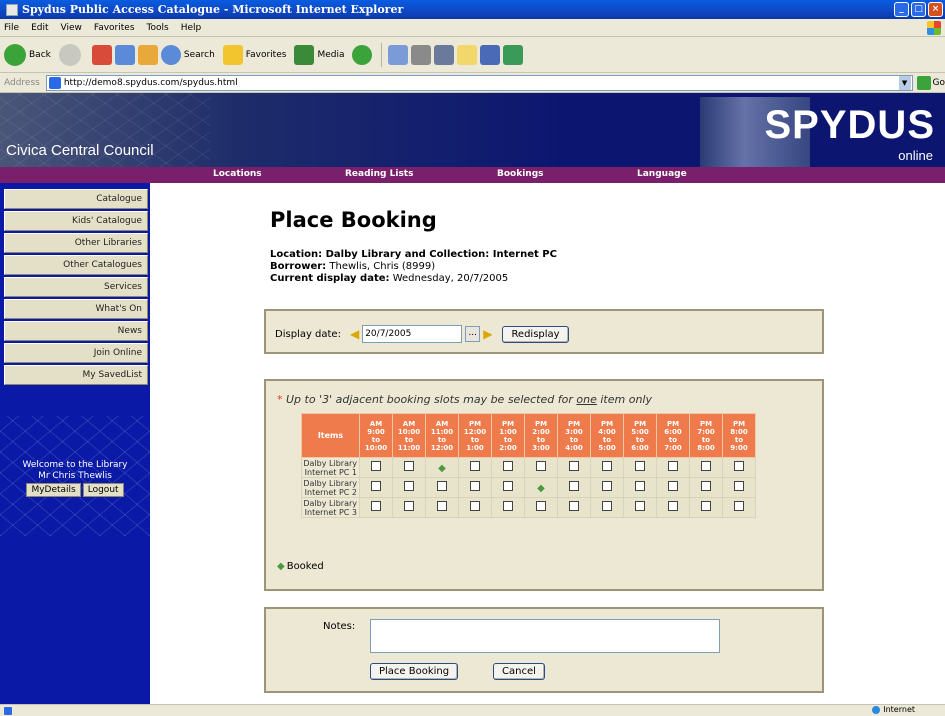 This screenshot has height=716, width=945. I want to click on home-icon, so click(147, 54).